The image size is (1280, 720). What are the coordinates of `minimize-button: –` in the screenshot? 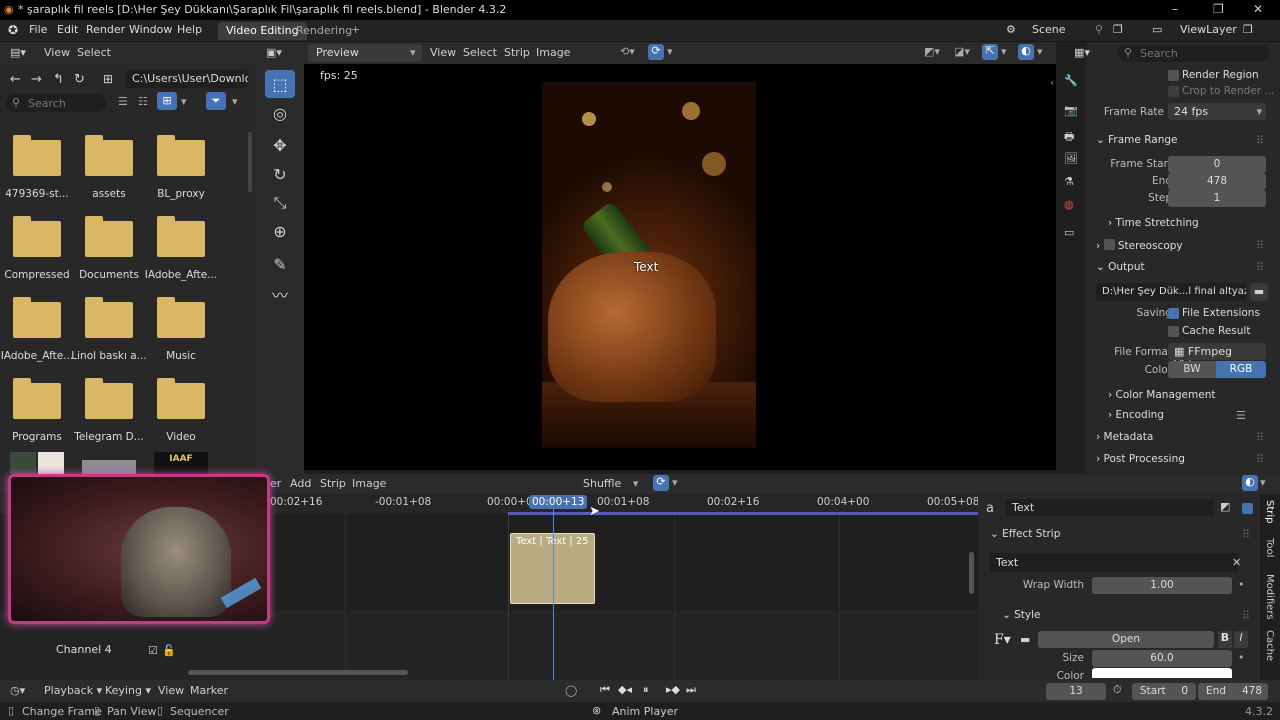 It's located at (1175, 9).